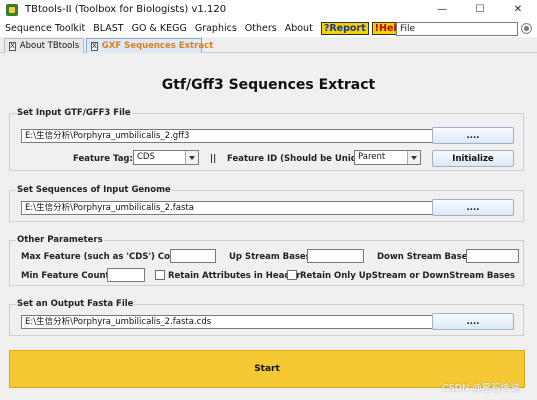  I want to click on search-input: File, so click(457, 29).